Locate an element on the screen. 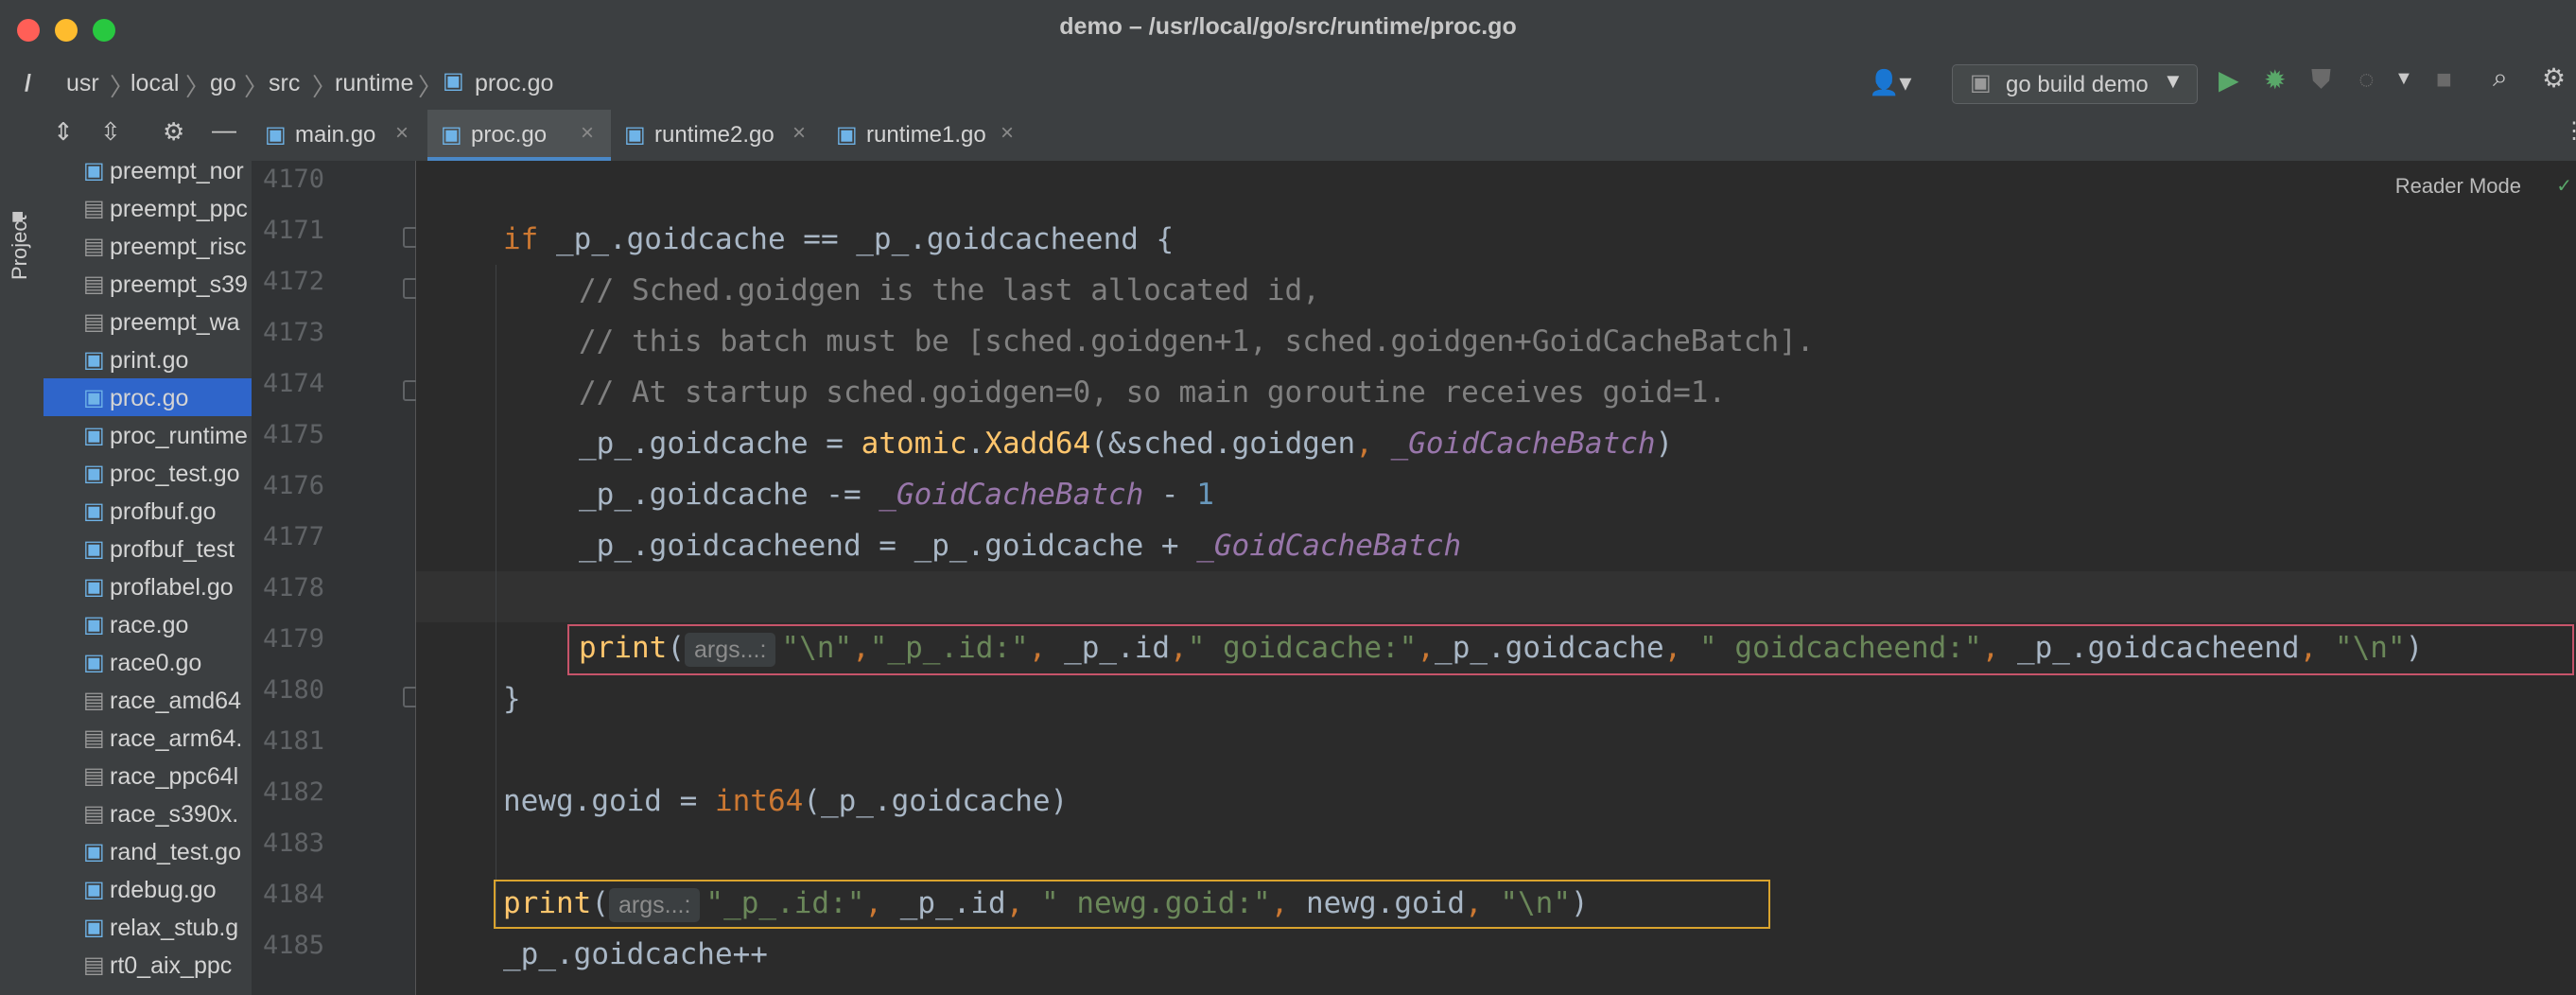  tree-item: ▤ race_arm64. is located at coordinates (148, 738).